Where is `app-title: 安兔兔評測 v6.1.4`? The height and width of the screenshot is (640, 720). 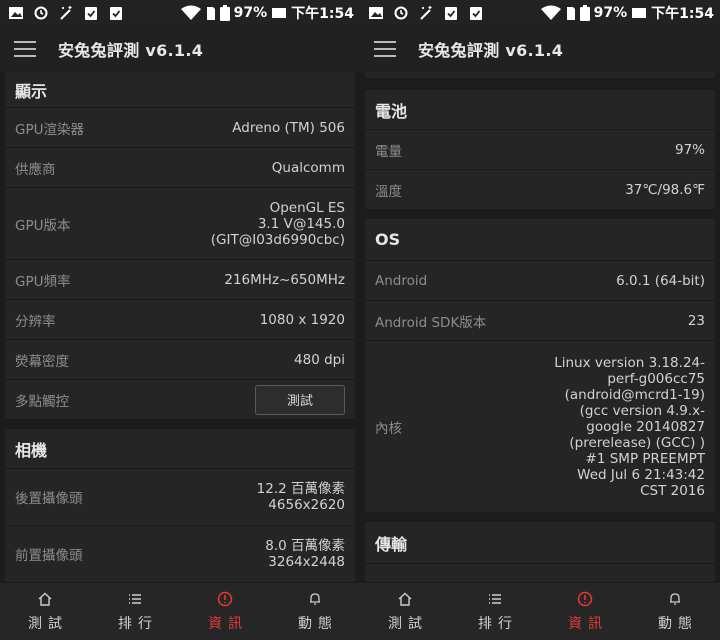 app-title: 安兔兔評測 v6.1.4 is located at coordinates (491, 50).